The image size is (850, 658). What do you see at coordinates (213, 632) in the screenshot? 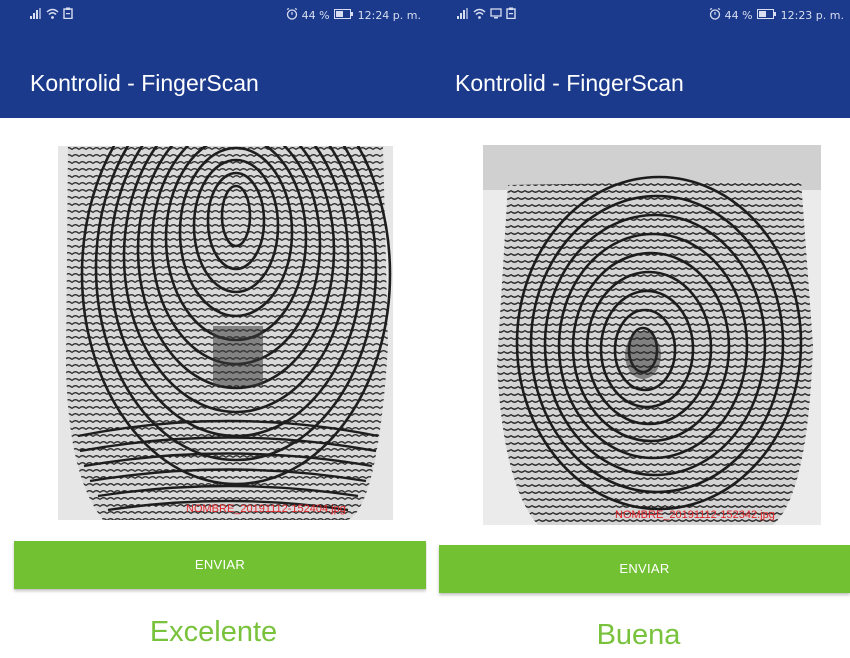
I see `quality-label: Excelente` at bounding box center [213, 632].